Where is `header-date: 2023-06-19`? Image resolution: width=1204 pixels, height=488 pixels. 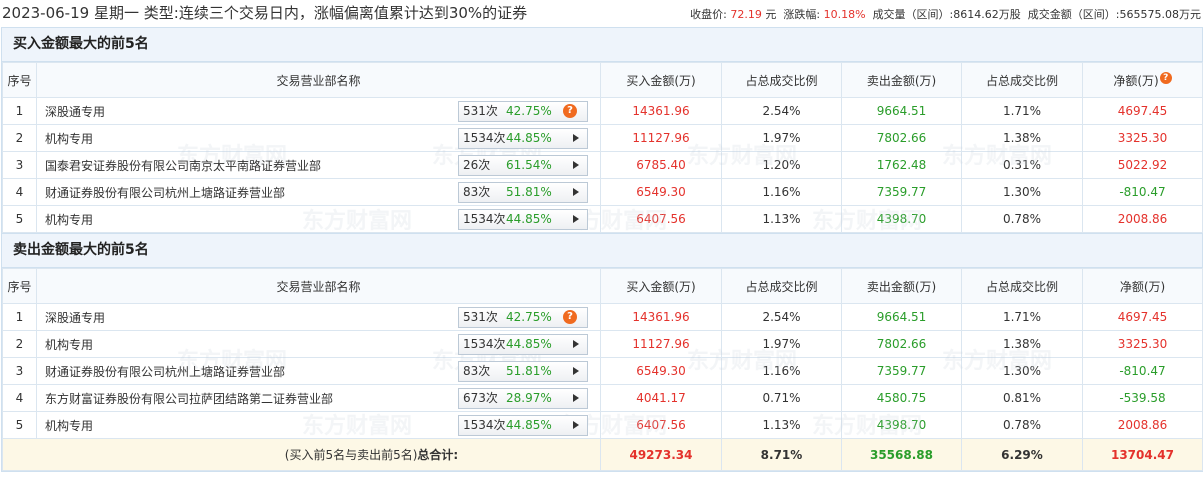 header-date: 2023-06-19 is located at coordinates (46, 13).